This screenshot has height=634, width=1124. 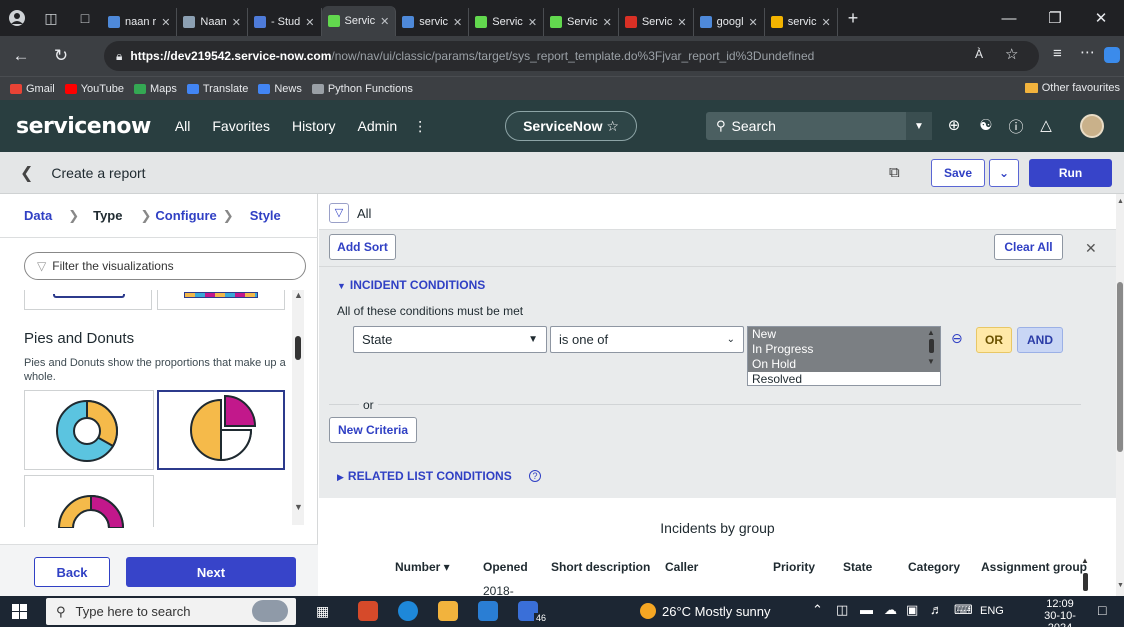 What do you see at coordinates (373, 430) in the screenshot?
I see `new-criteria-button: New Criteria` at bounding box center [373, 430].